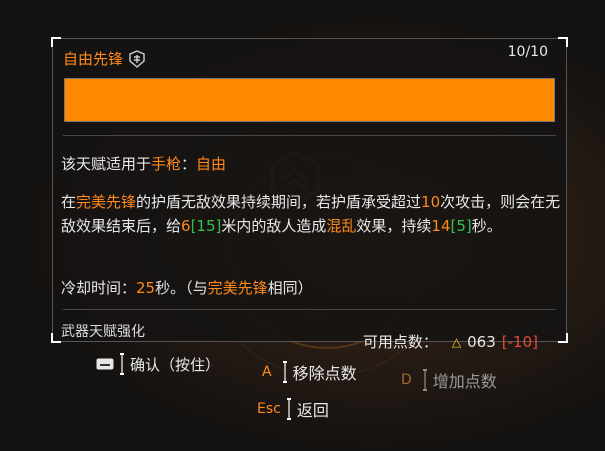  What do you see at coordinates (274, 226) in the screenshot?
I see `desc-text: 米内的敌人造成` at bounding box center [274, 226].